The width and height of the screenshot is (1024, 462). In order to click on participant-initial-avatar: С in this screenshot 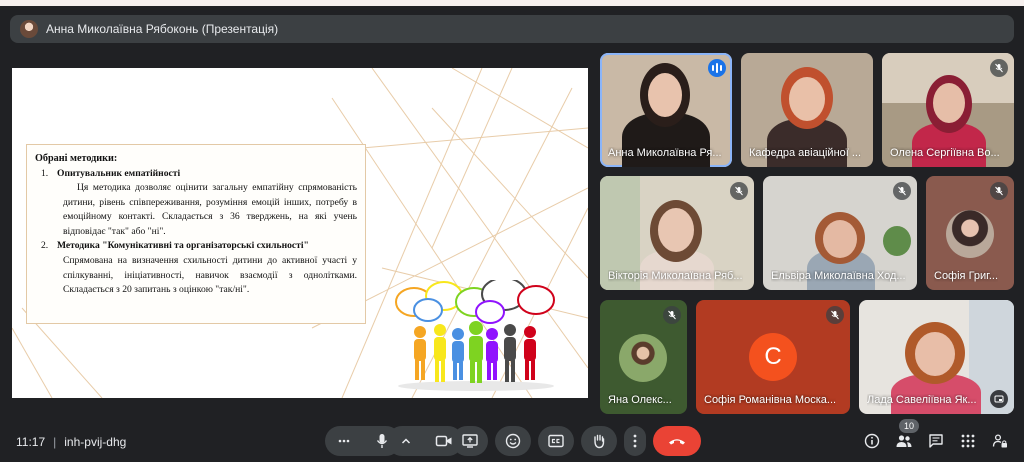, I will do `click(773, 357)`.